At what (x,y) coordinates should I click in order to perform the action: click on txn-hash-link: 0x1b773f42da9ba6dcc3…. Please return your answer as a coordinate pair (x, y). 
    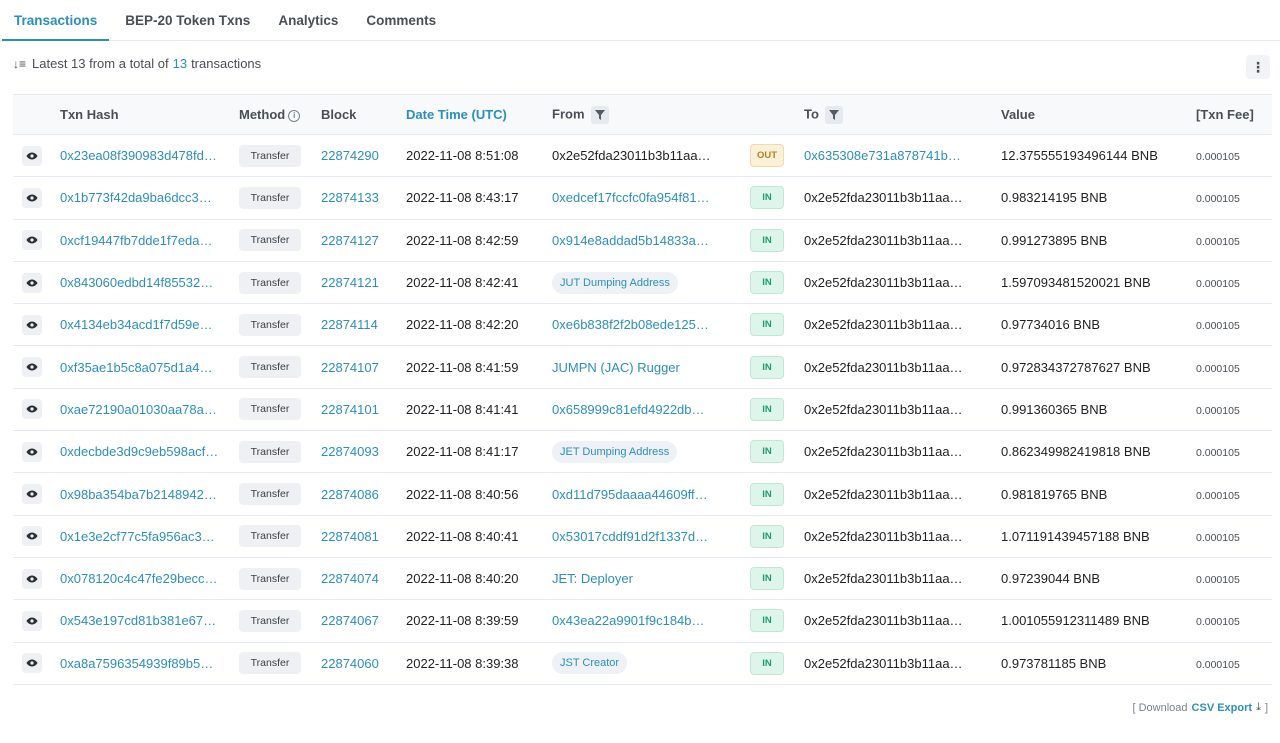
    Looking at the image, I should click on (149, 197).